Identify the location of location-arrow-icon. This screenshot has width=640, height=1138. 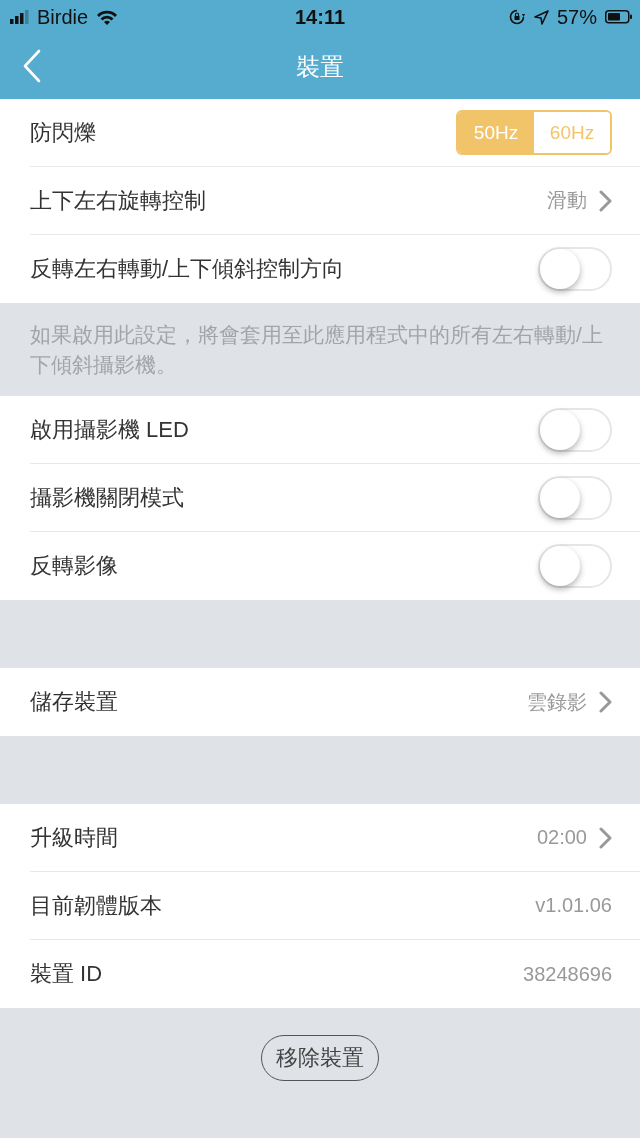
(541, 17).